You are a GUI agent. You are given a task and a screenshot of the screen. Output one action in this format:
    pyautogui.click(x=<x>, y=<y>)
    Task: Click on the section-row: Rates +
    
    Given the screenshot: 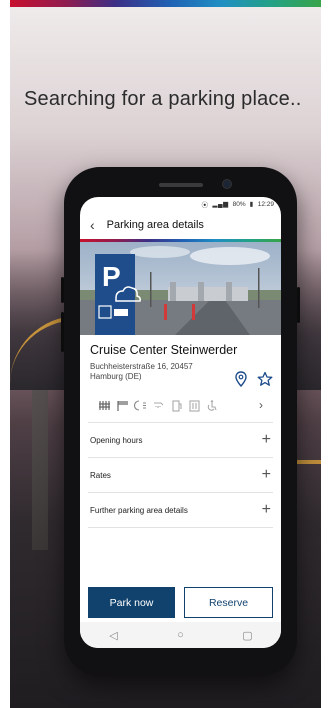 What is the action you would take?
    pyautogui.click(x=180, y=475)
    